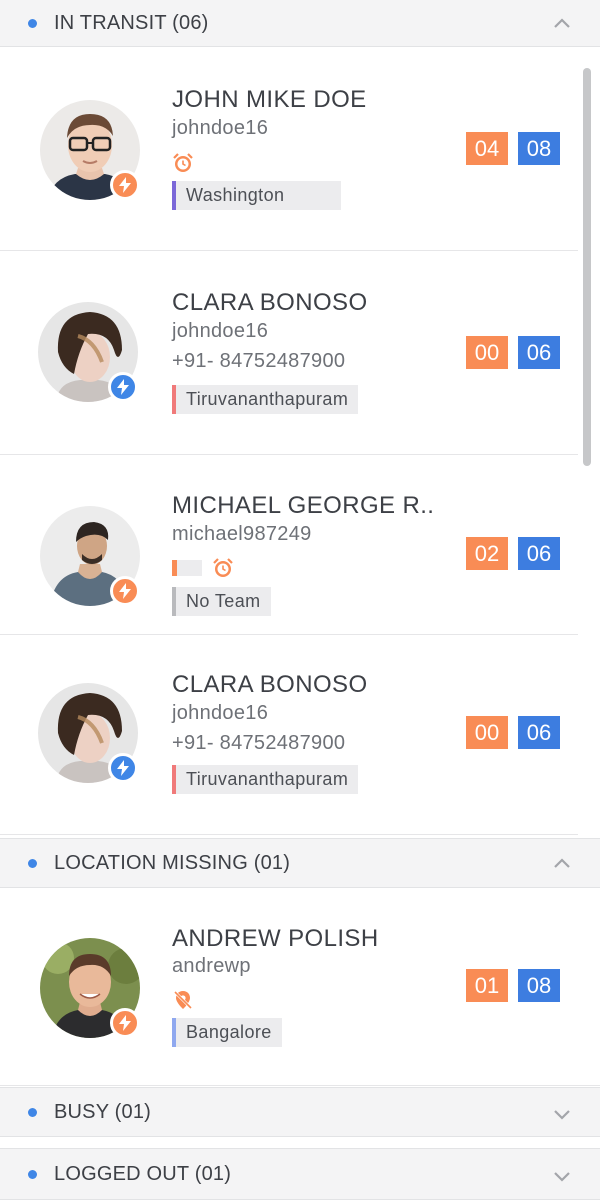 The height and width of the screenshot is (1200, 600). Describe the element at coordinates (587, 267) in the screenshot. I see `scrollbar-thumb` at that location.